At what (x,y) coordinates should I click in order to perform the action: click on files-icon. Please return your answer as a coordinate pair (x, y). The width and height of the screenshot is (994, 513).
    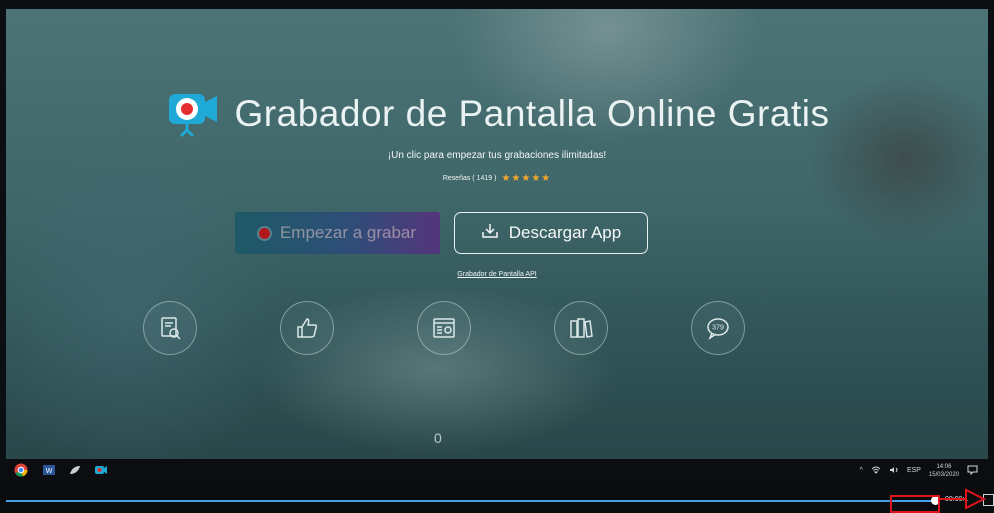
    Looking at the image, I should click on (581, 328).